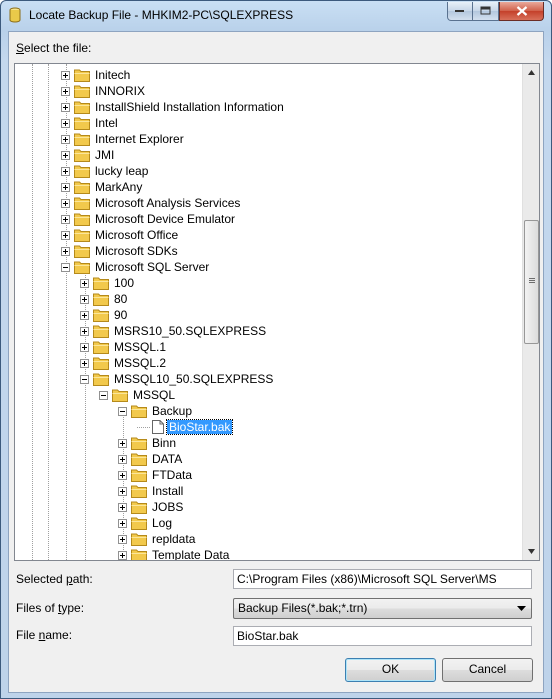 The image size is (552, 699). I want to click on tree-folder-item: Microsoft Office, so click(120, 235).